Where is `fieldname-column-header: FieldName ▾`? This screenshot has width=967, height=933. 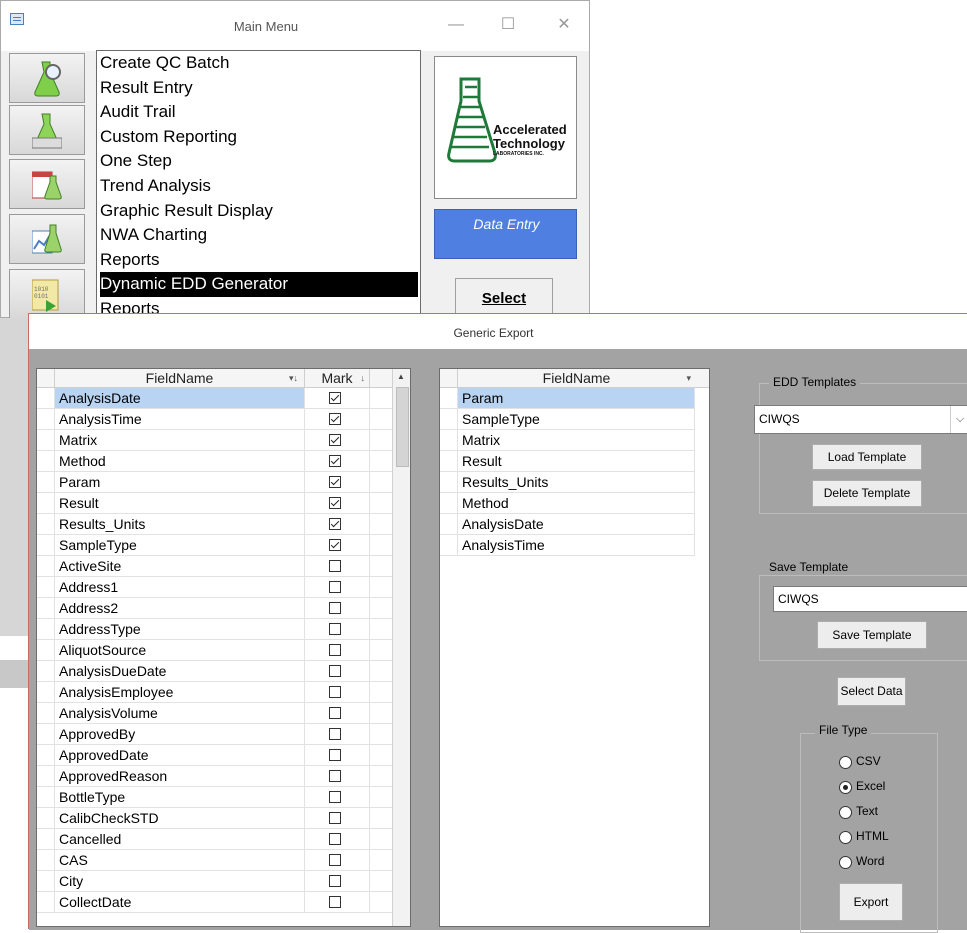
fieldname-column-header: FieldName ▾ is located at coordinates (576, 378).